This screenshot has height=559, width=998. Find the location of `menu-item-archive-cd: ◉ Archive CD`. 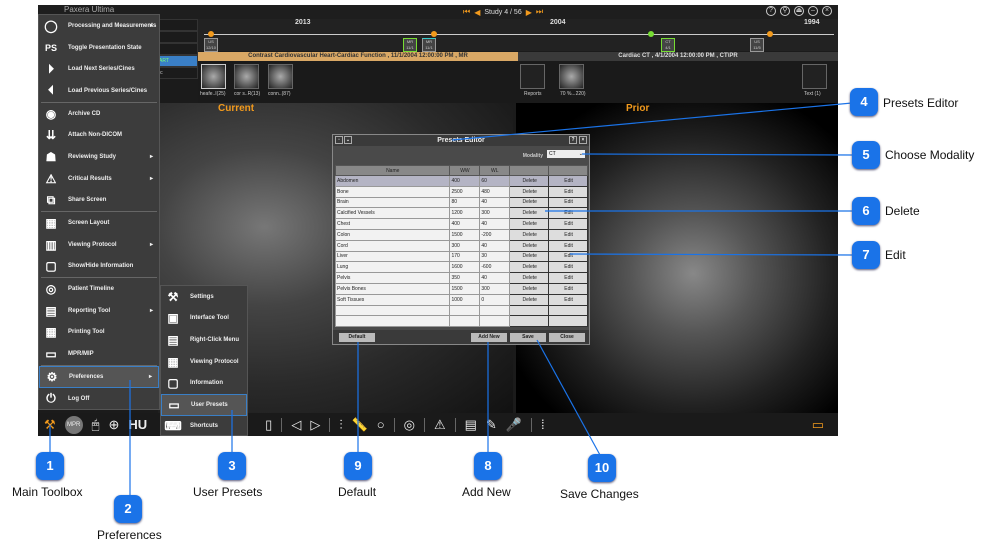

menu-item-archive-cd: ◉ Archive CD is located at coordinates (99, 114).